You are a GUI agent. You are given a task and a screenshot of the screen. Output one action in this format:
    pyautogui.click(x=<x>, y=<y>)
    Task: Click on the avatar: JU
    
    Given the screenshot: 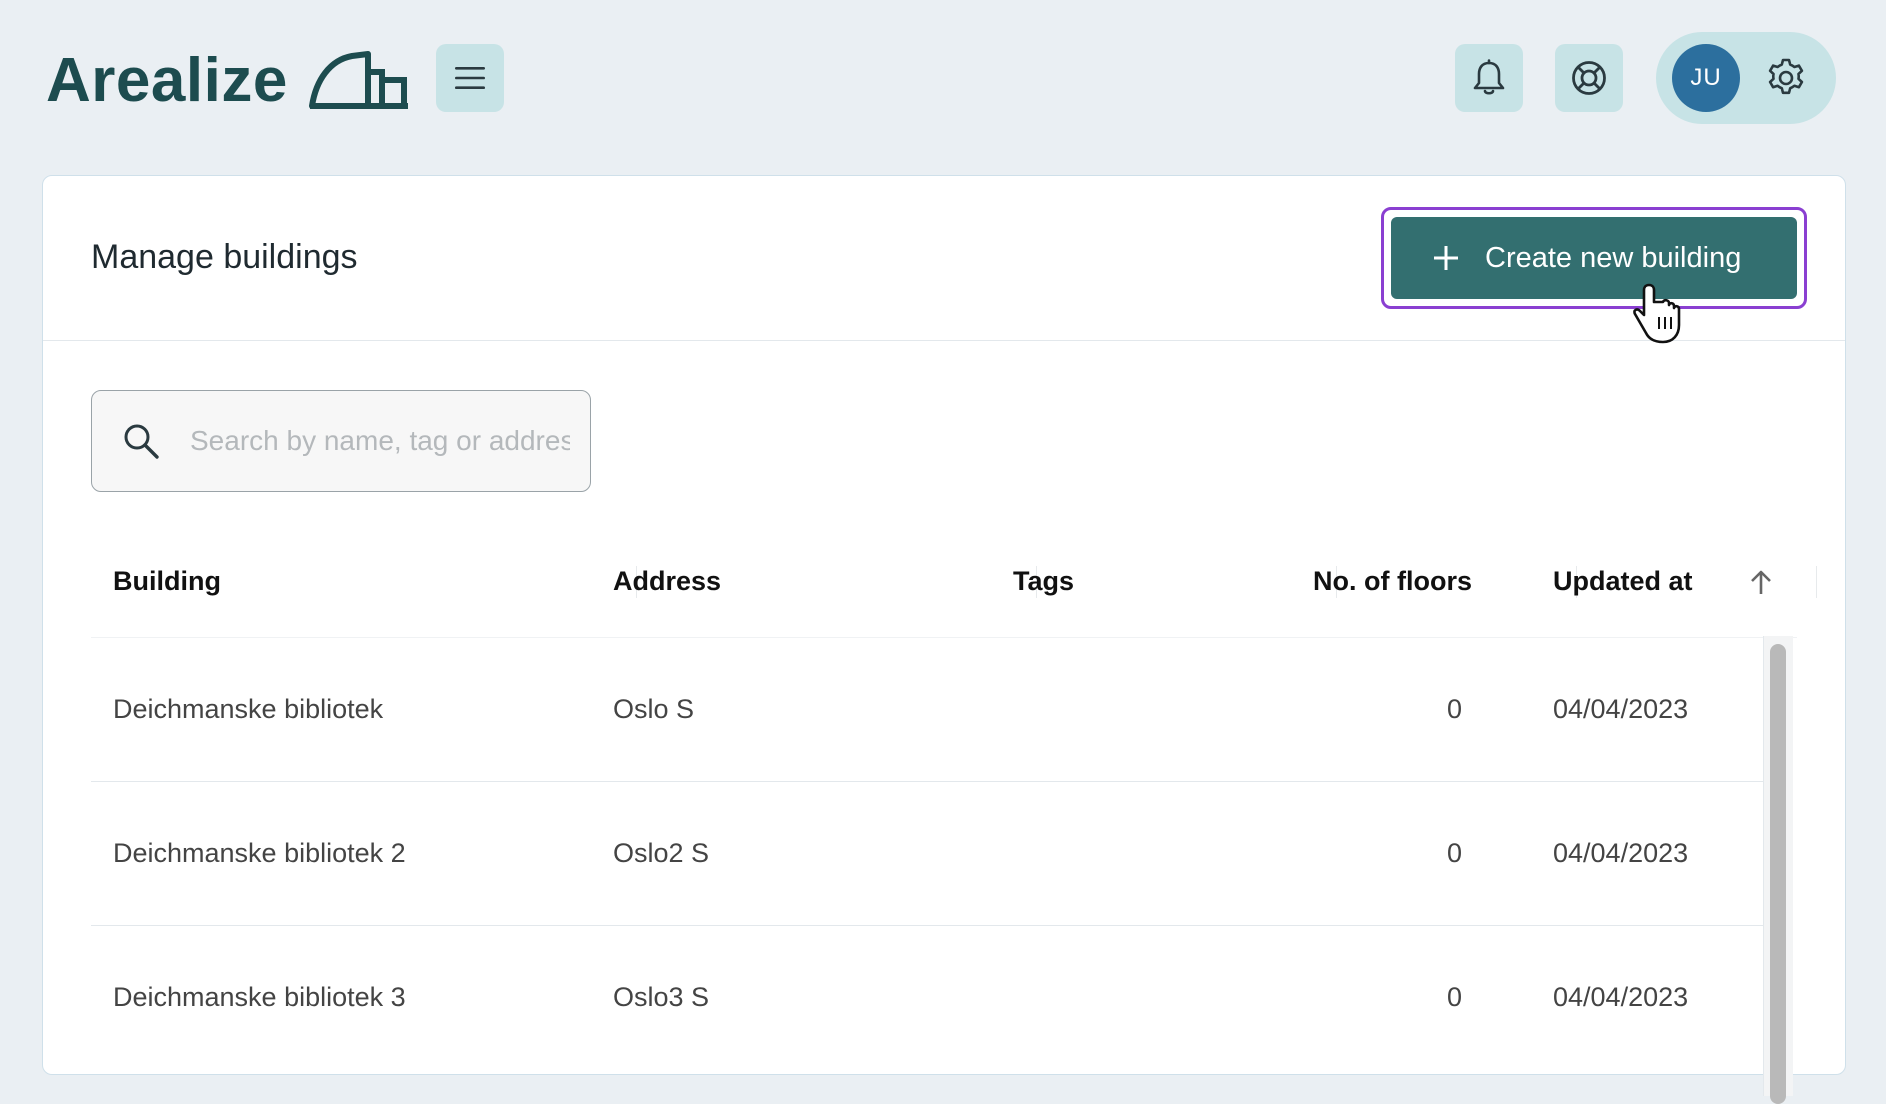 What is the action you would take?
    pyautogui.click(x=1706, y=78)
    